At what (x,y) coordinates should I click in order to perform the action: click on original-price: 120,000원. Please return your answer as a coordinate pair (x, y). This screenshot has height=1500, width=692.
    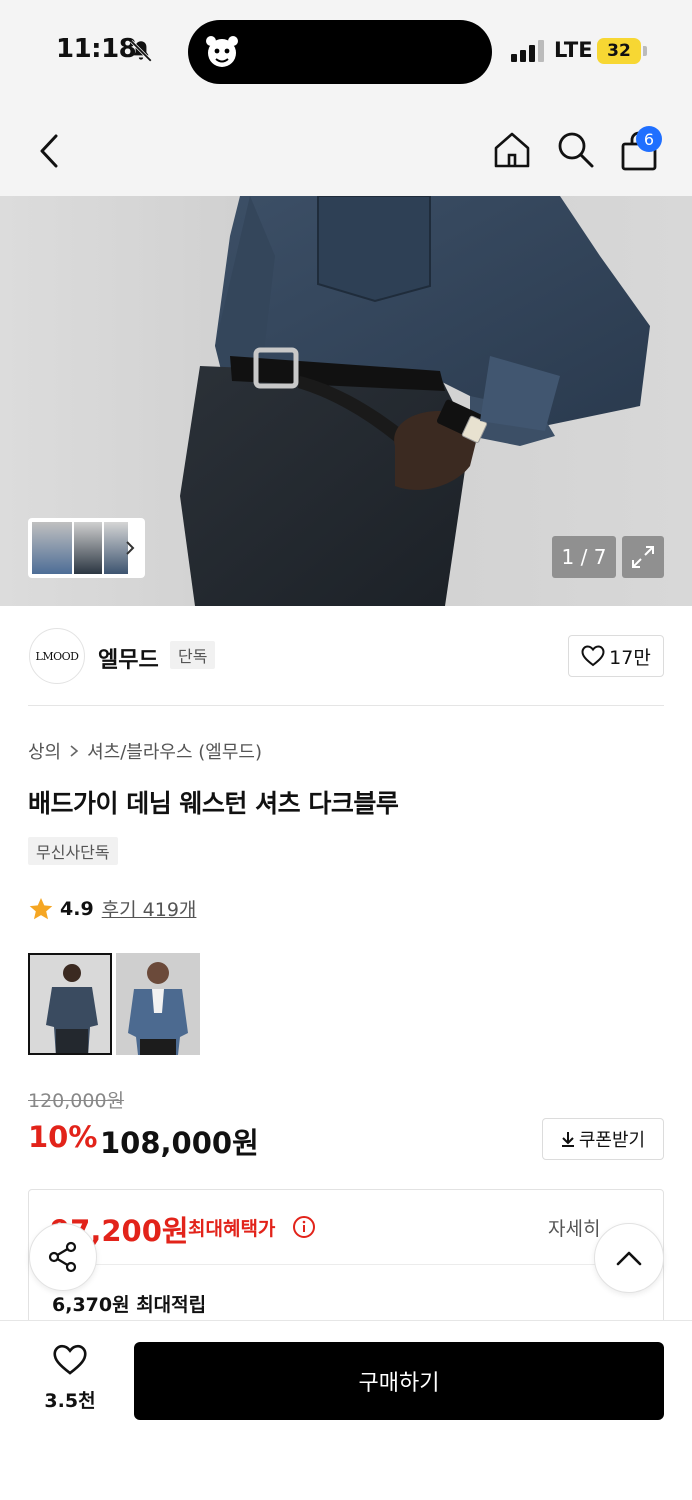
    Looking at the image, I should click on (76, 1101).